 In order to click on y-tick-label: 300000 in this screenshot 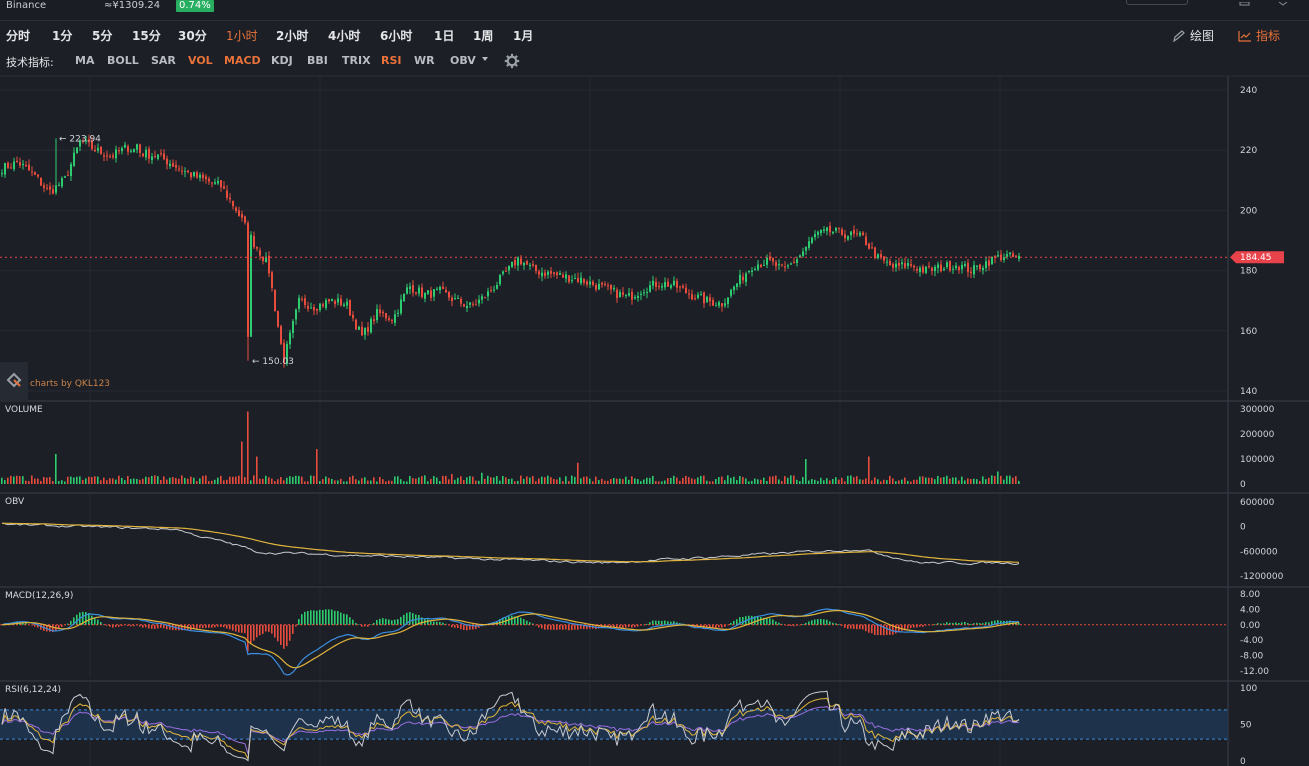, I will do `click(1257, 410)`.